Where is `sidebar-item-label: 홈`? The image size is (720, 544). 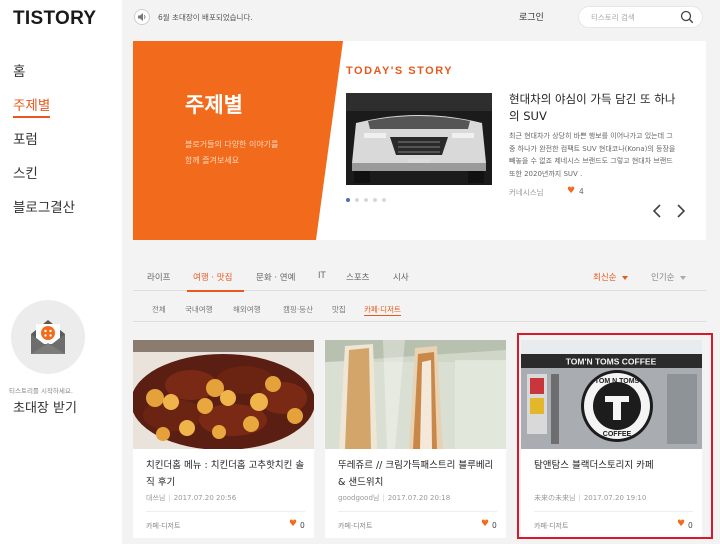
sidebar-item-label: 홈 is located at coordinates (19, 72).